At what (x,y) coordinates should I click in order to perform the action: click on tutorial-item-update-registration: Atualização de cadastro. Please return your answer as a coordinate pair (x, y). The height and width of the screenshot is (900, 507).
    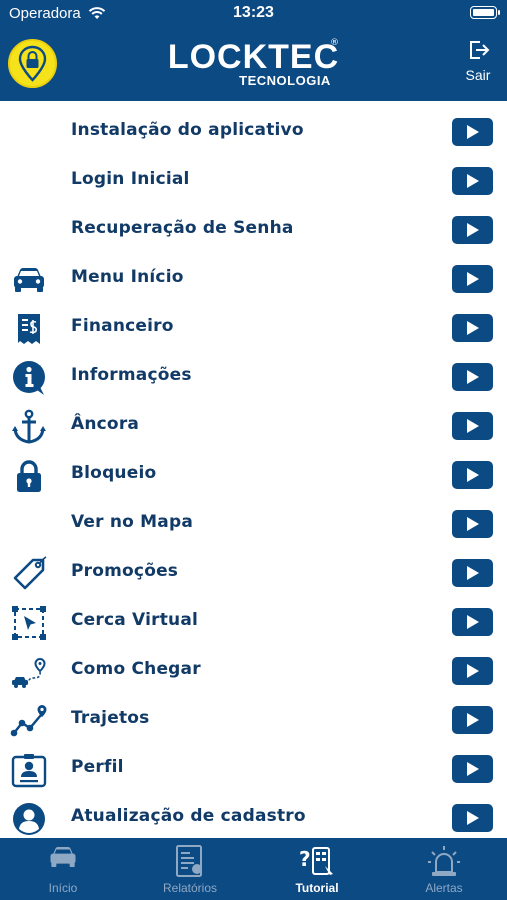
    Looking at the image, I should click on (253, 816).